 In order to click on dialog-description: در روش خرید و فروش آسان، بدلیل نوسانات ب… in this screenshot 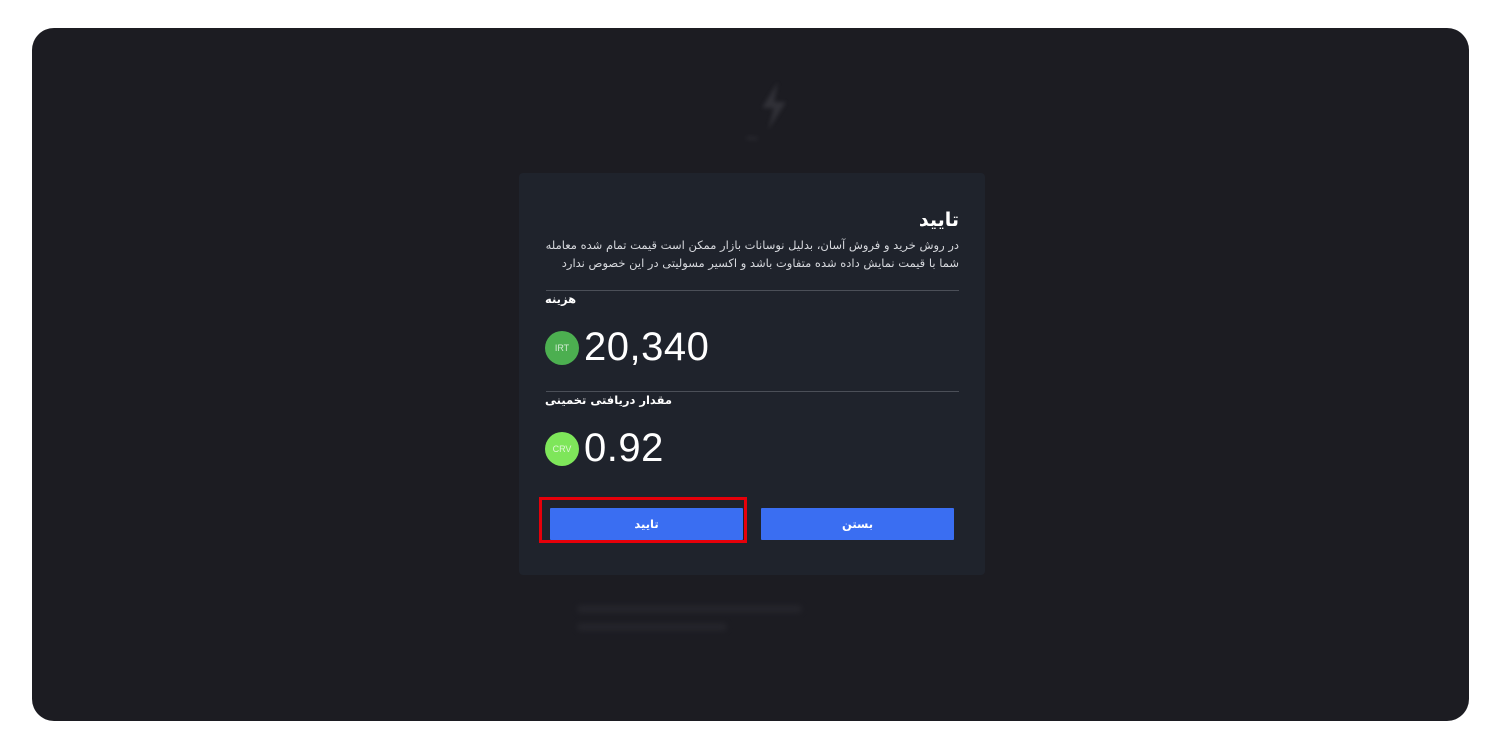, I will do `click(752, 254)`.